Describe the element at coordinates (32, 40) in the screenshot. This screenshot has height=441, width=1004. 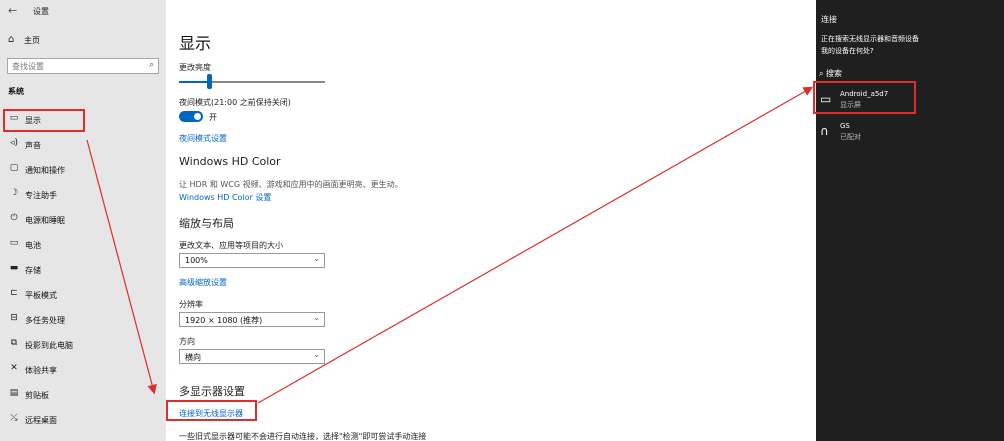
I see `home-label: 主页` at that location.